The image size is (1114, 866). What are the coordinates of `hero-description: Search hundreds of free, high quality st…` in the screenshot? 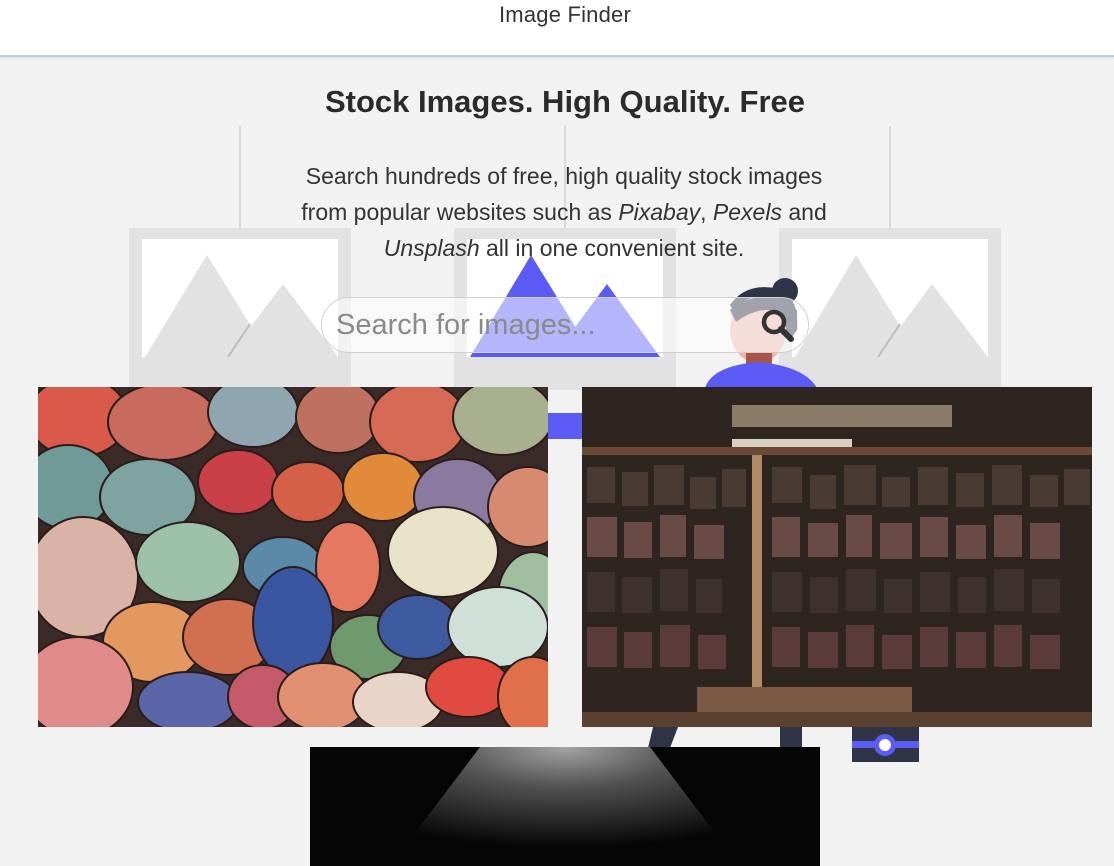 It's located at (564, 212).